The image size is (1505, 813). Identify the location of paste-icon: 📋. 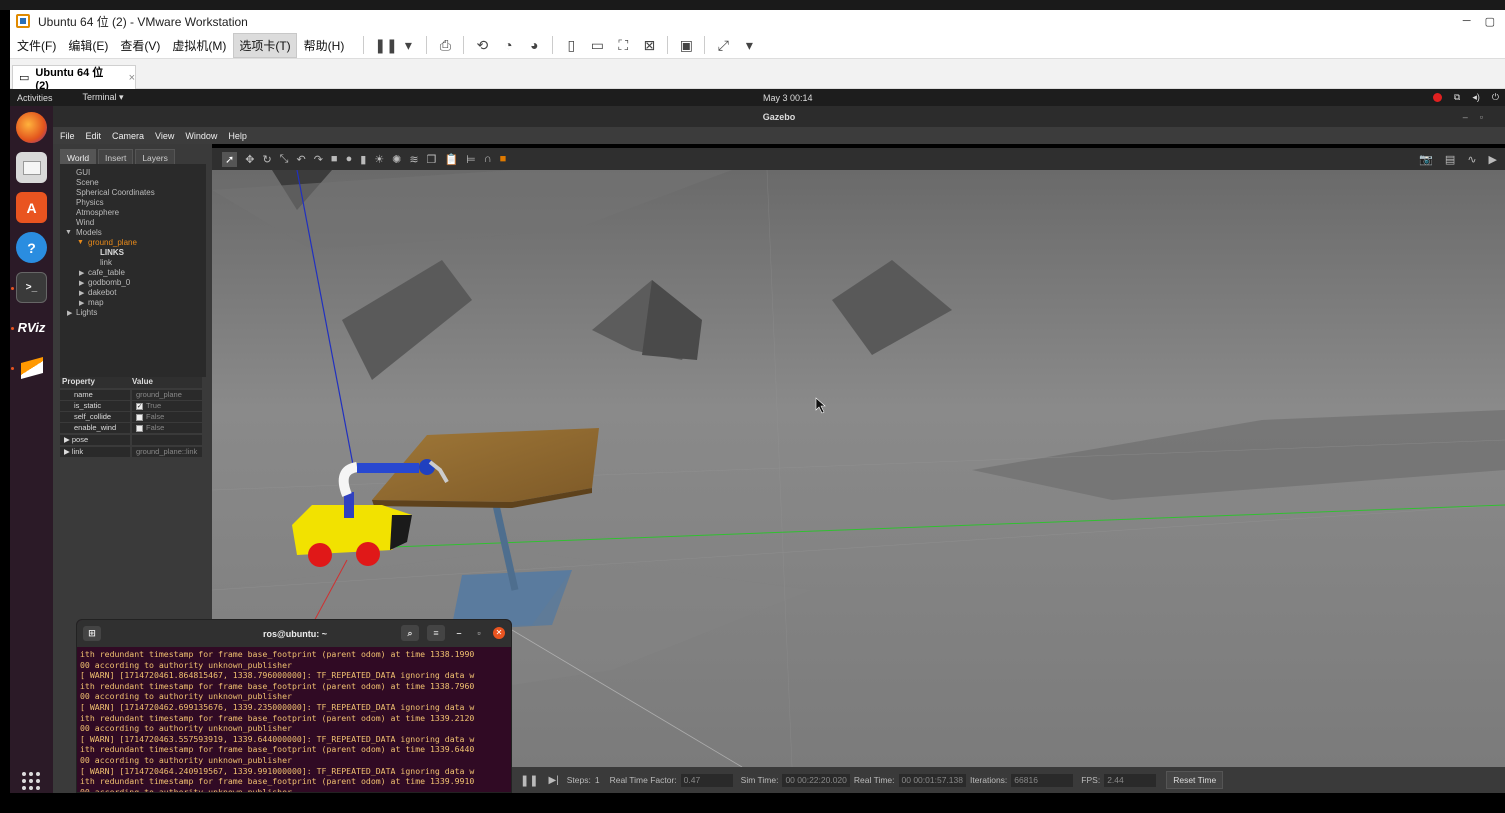
(451, 159).